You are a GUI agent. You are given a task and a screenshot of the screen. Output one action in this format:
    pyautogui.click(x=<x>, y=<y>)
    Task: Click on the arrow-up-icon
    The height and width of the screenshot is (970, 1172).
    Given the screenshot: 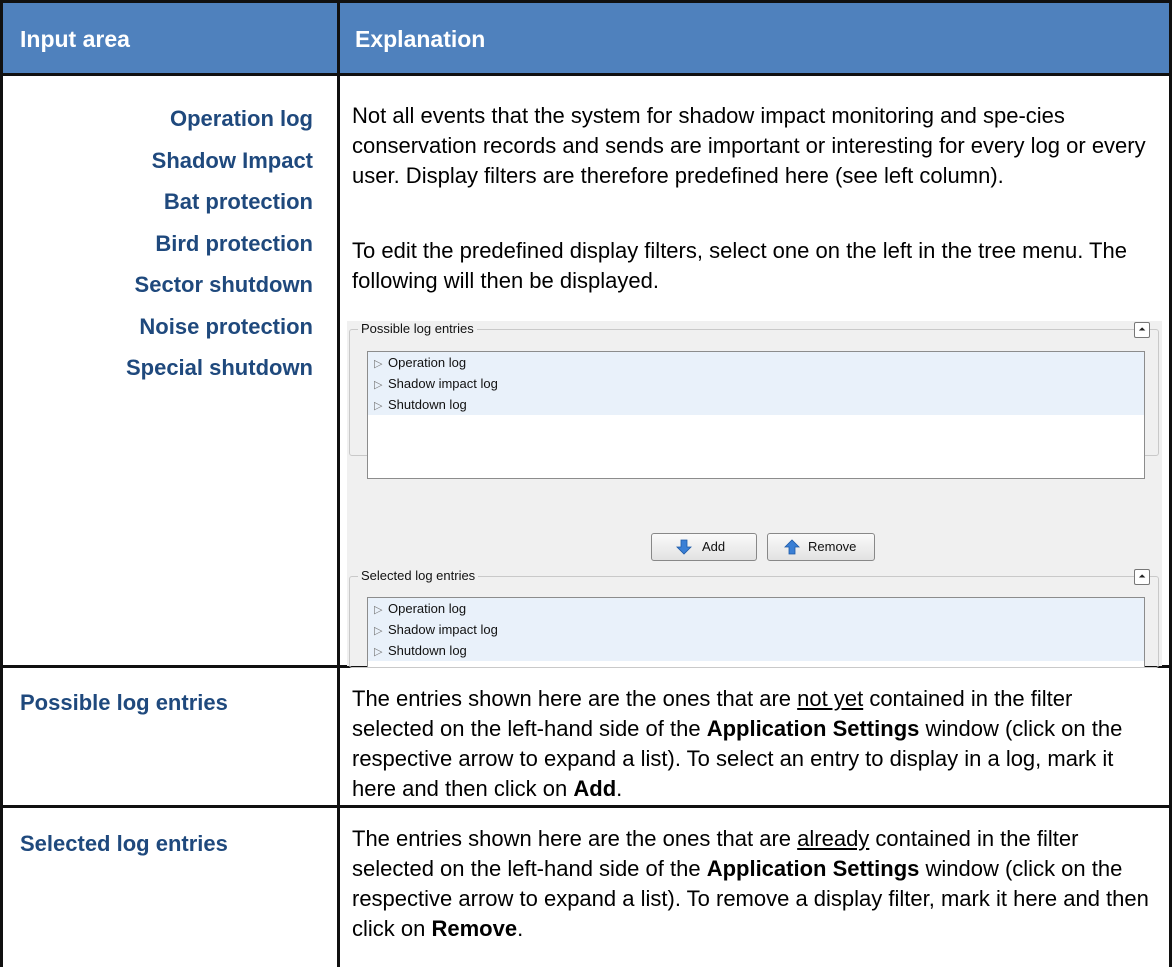 What is the action you would take?
    pyautogui.click(x=792, y=547)
    